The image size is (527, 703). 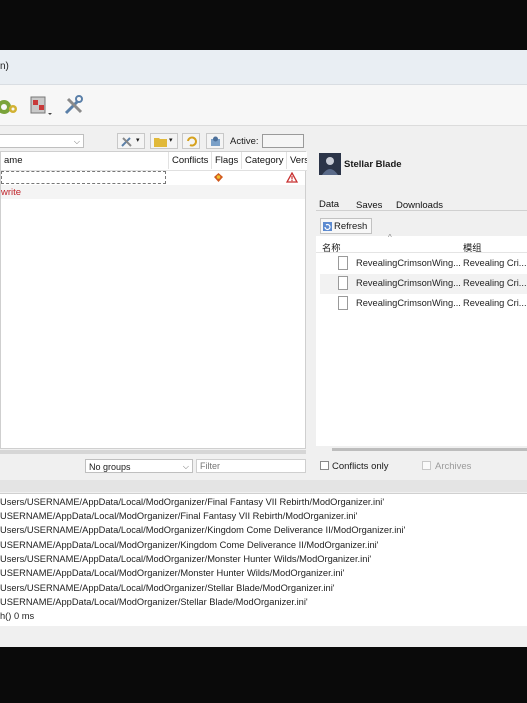 What do you see at coordinates (9, 107) in the screenshot?
I see `gears-icon` at bounding box center [9, 107].